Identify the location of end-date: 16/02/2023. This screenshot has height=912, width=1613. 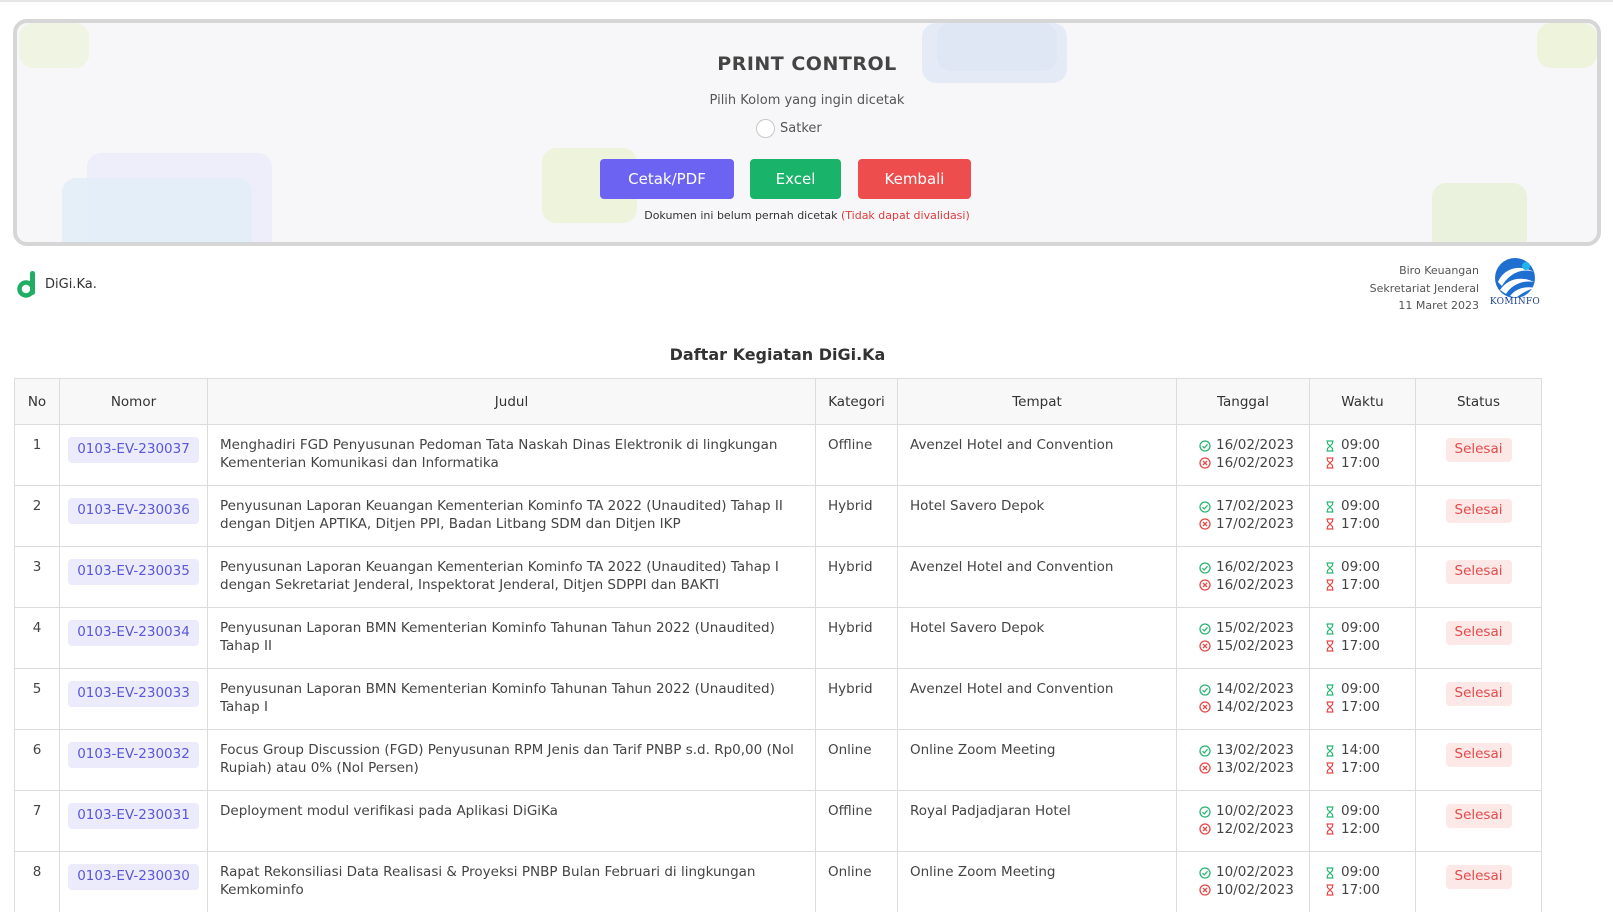
(1248, 586).